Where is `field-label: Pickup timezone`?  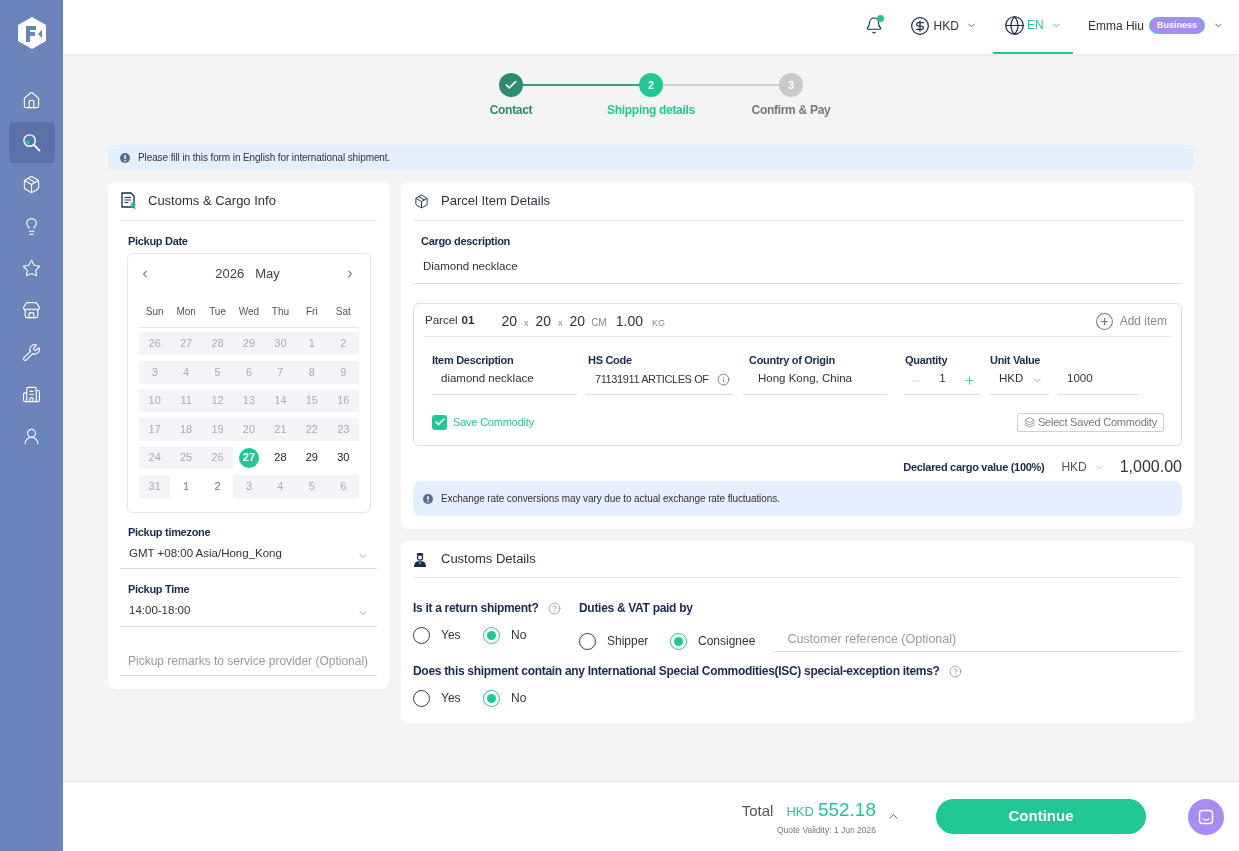
field-label: Pickup timezone is located at coordinates (169, 531).